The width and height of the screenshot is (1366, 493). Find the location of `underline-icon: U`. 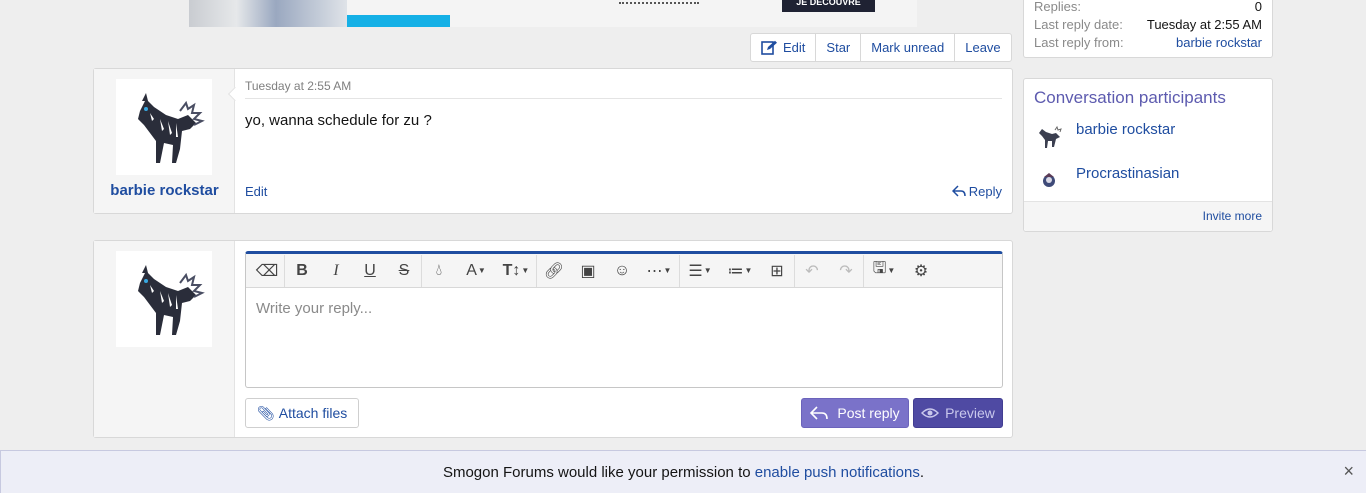

underline-icon: U is located at coordinates (370, 270).